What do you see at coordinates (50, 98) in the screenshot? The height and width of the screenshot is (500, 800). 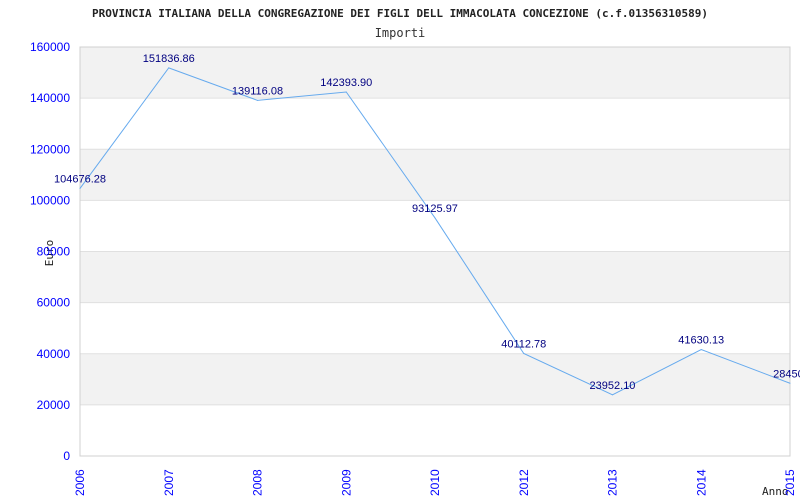 I see `y-tick-label: 140000` at bounding box center [50, 98].